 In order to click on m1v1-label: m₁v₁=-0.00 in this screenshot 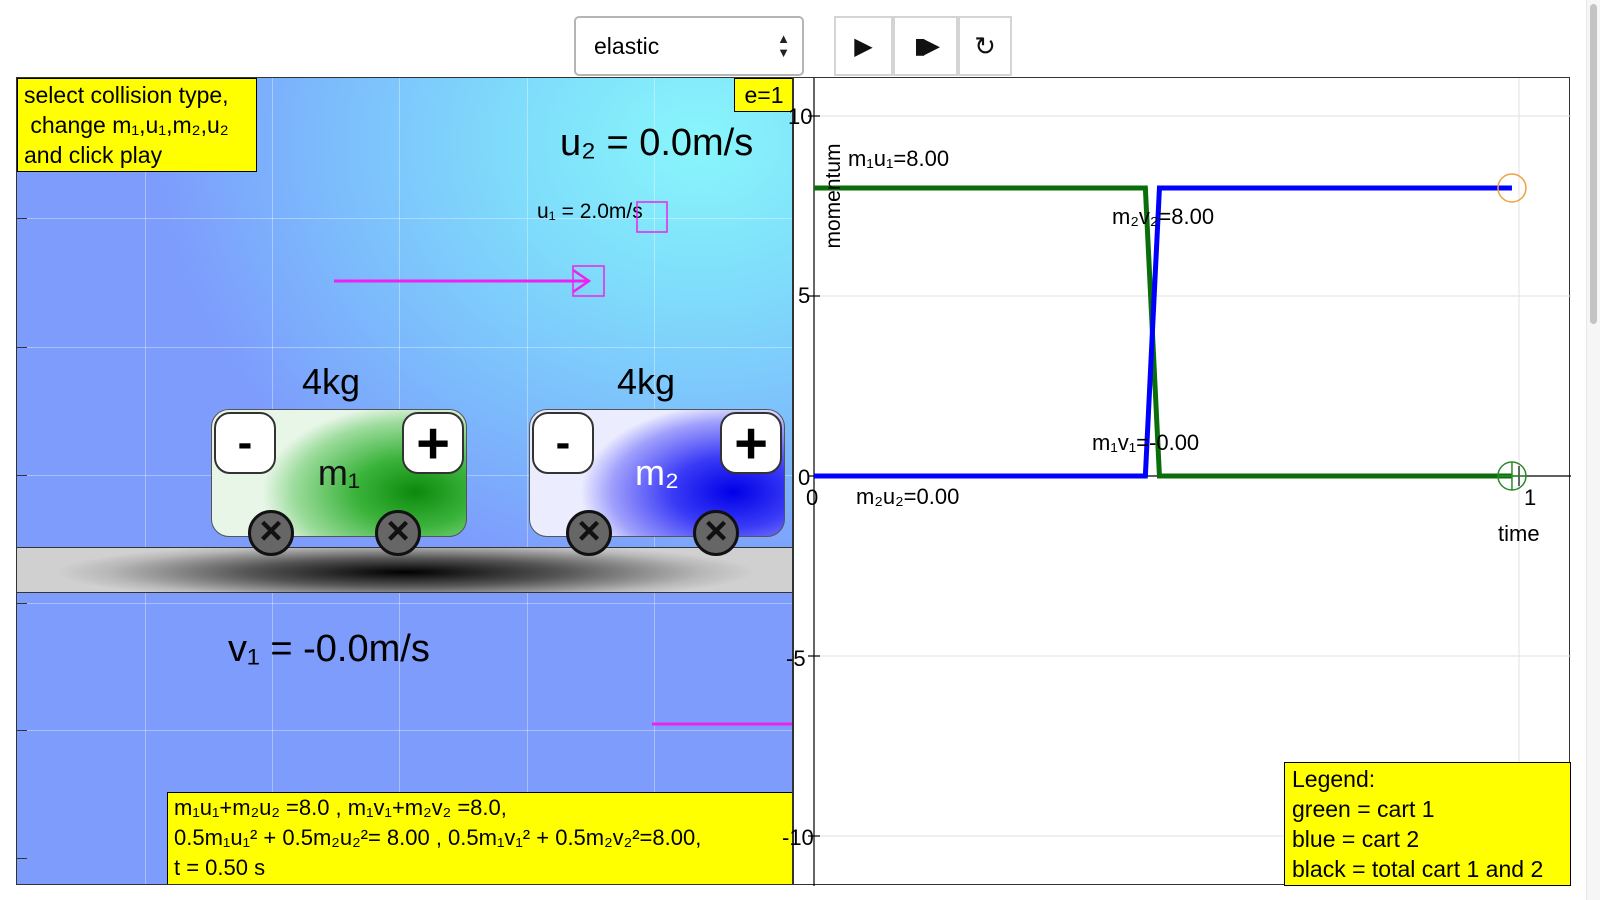, I will do `click(1146, 442)`.